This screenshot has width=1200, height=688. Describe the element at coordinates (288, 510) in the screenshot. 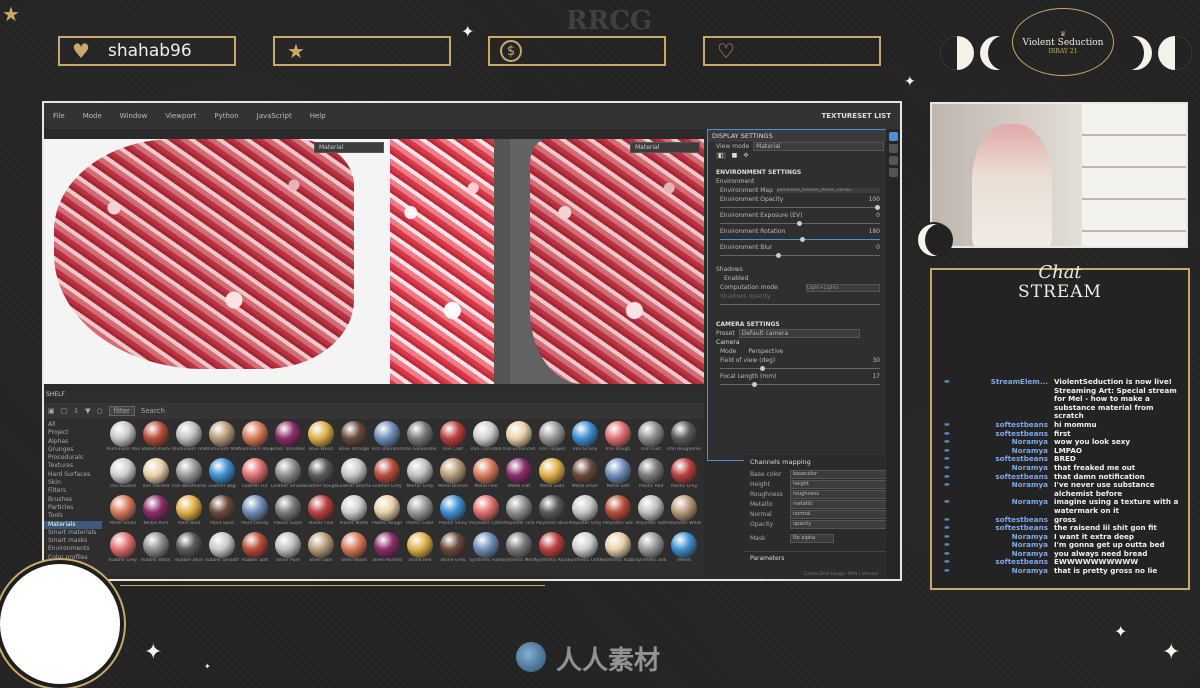

I see `material-thumbnail: Plastic Gloss` at that location.